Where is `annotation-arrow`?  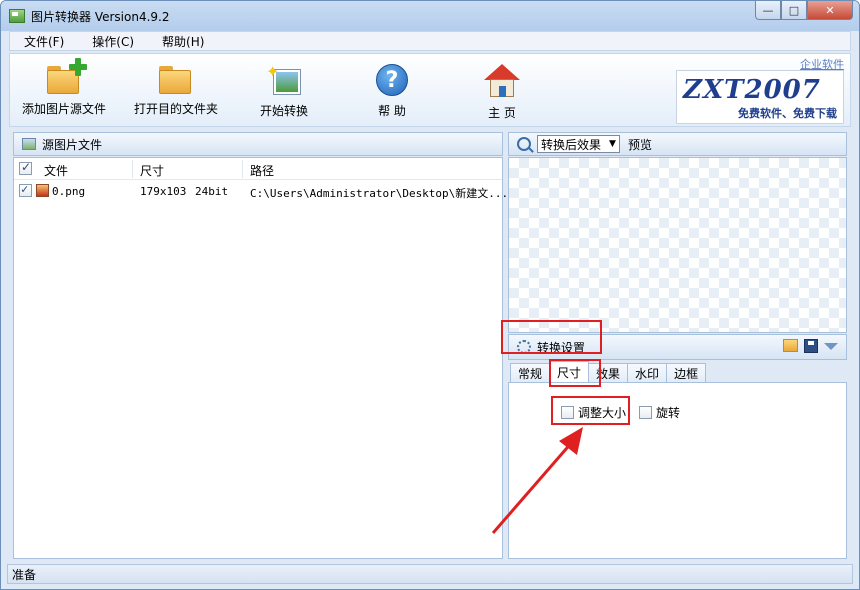 annotation-arrow is located at coordinates (537, 480).